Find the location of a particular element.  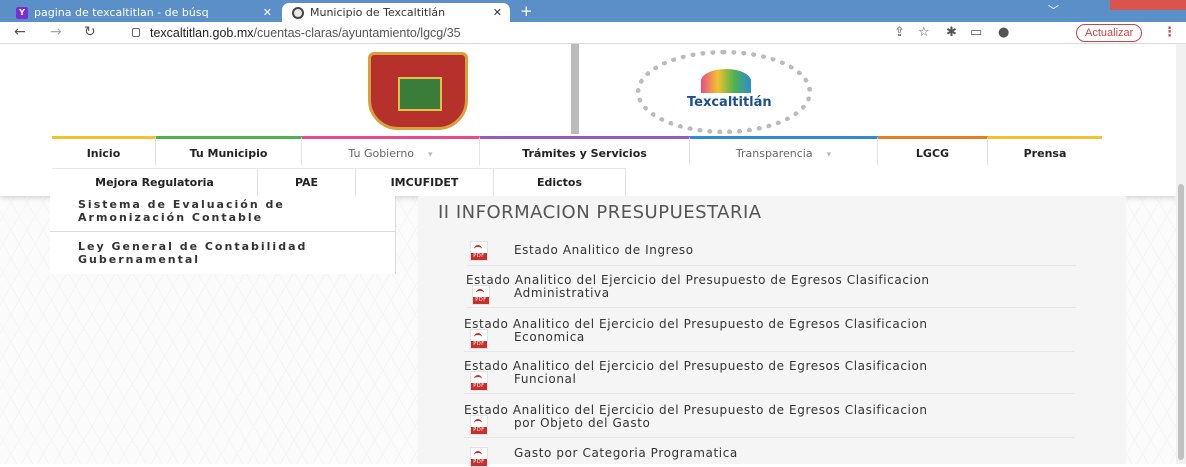

window-close-button is located at coordinates (1148, 5).